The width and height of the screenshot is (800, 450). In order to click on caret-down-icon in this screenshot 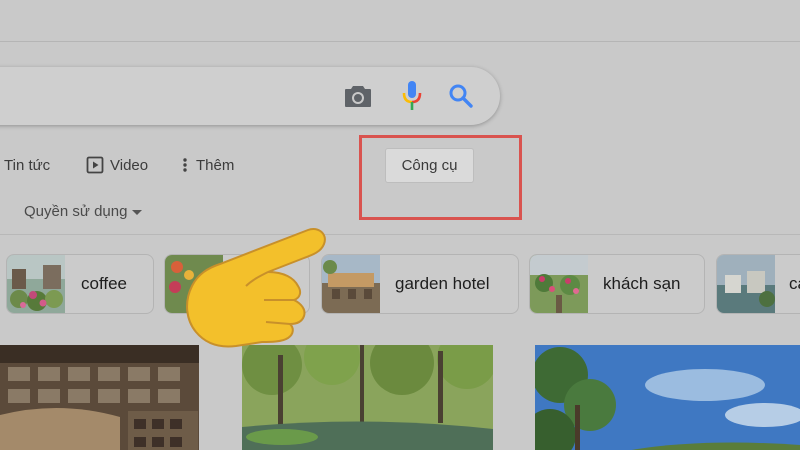, I will do `click(137, 212)`.